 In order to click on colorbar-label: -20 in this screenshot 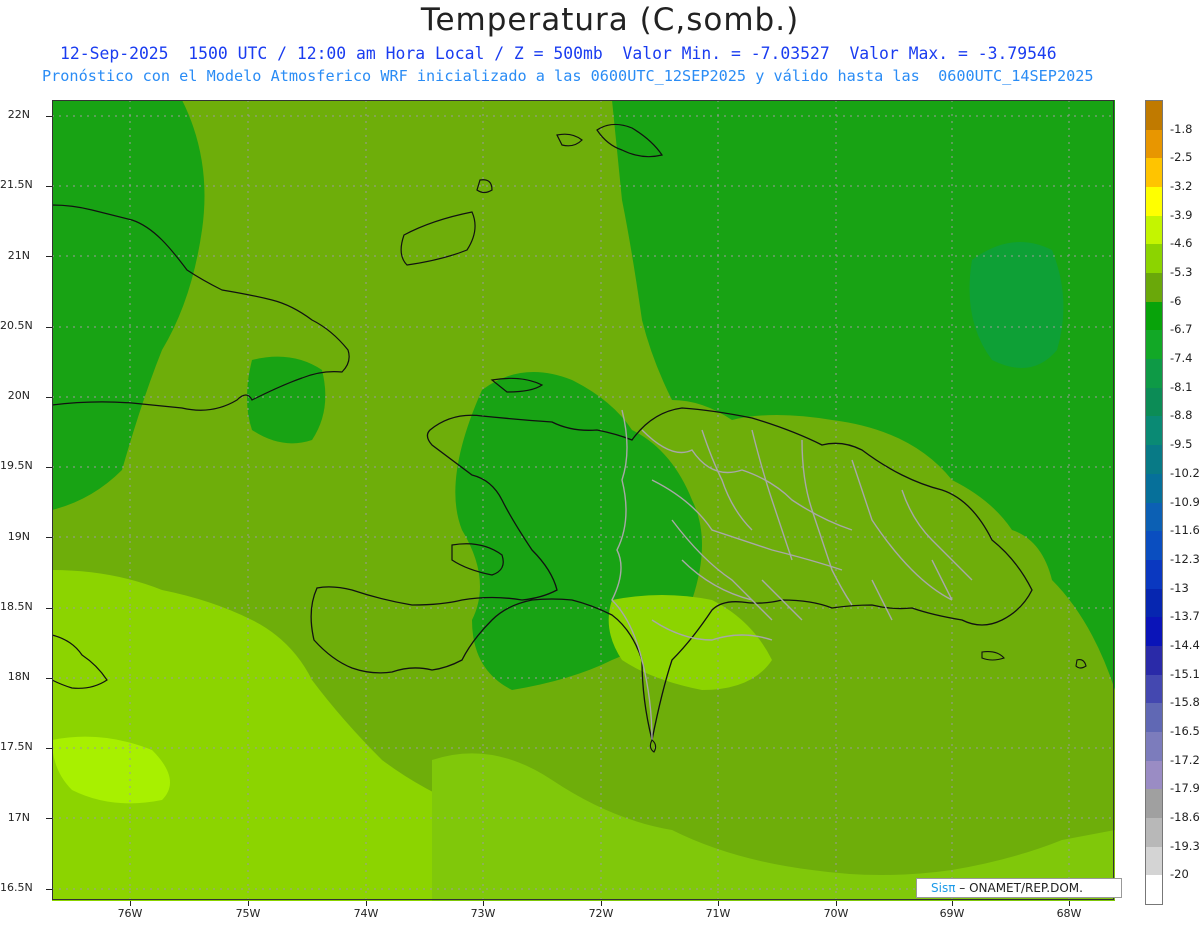, I will do `click(1179, 874)`.